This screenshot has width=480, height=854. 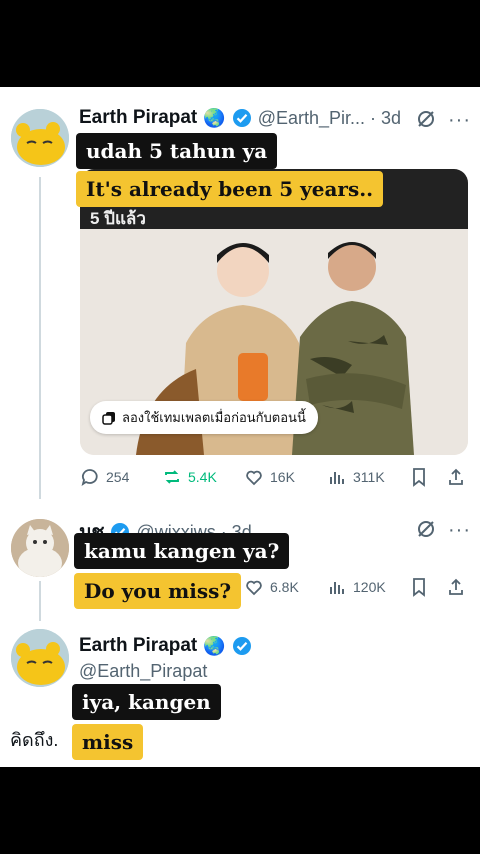 I want to click on like-button: 16K, so click(x=269, y=477).